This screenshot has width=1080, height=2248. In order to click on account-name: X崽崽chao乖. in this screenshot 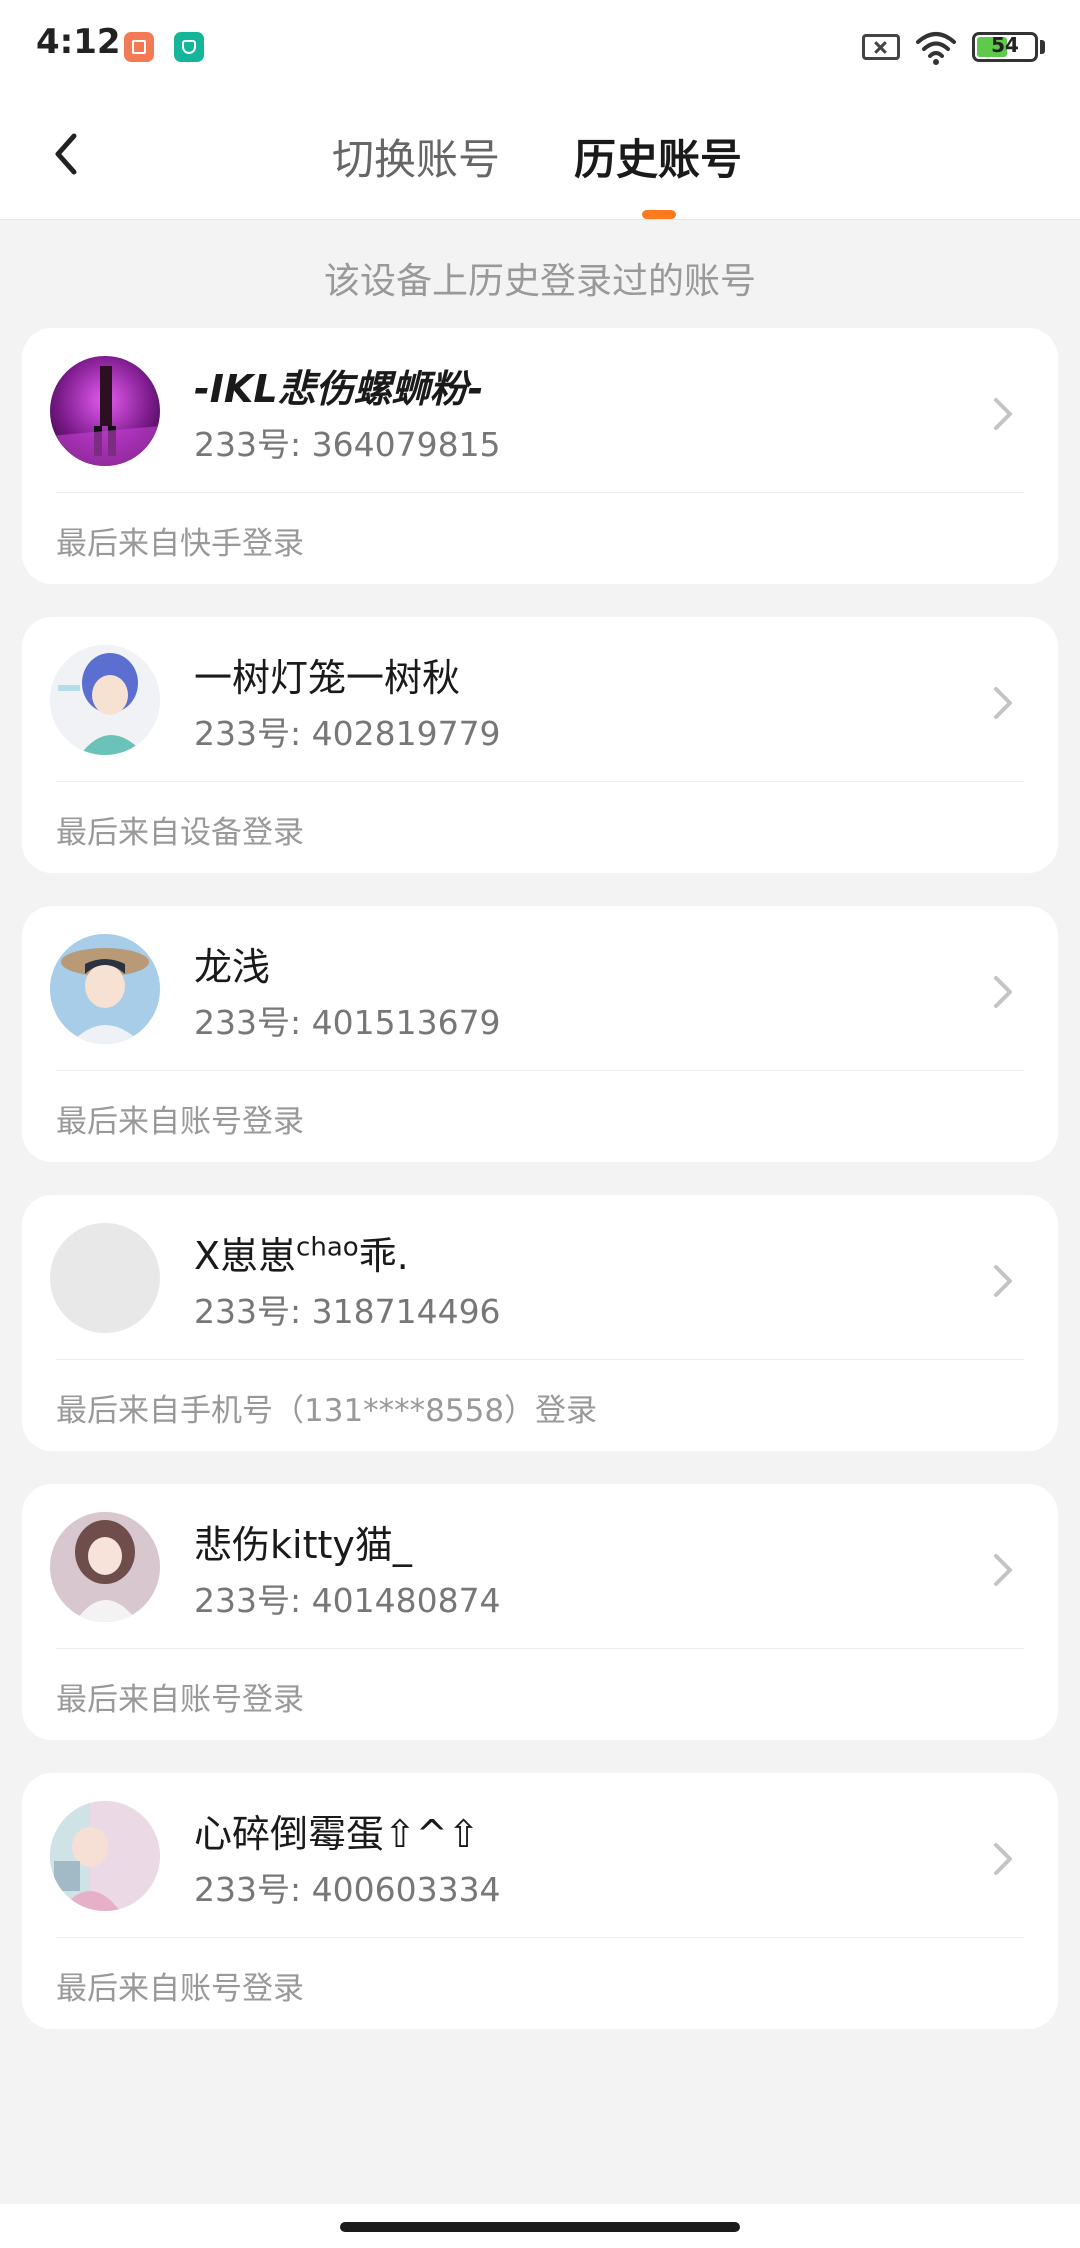, I will do `click(301, 1252)`.